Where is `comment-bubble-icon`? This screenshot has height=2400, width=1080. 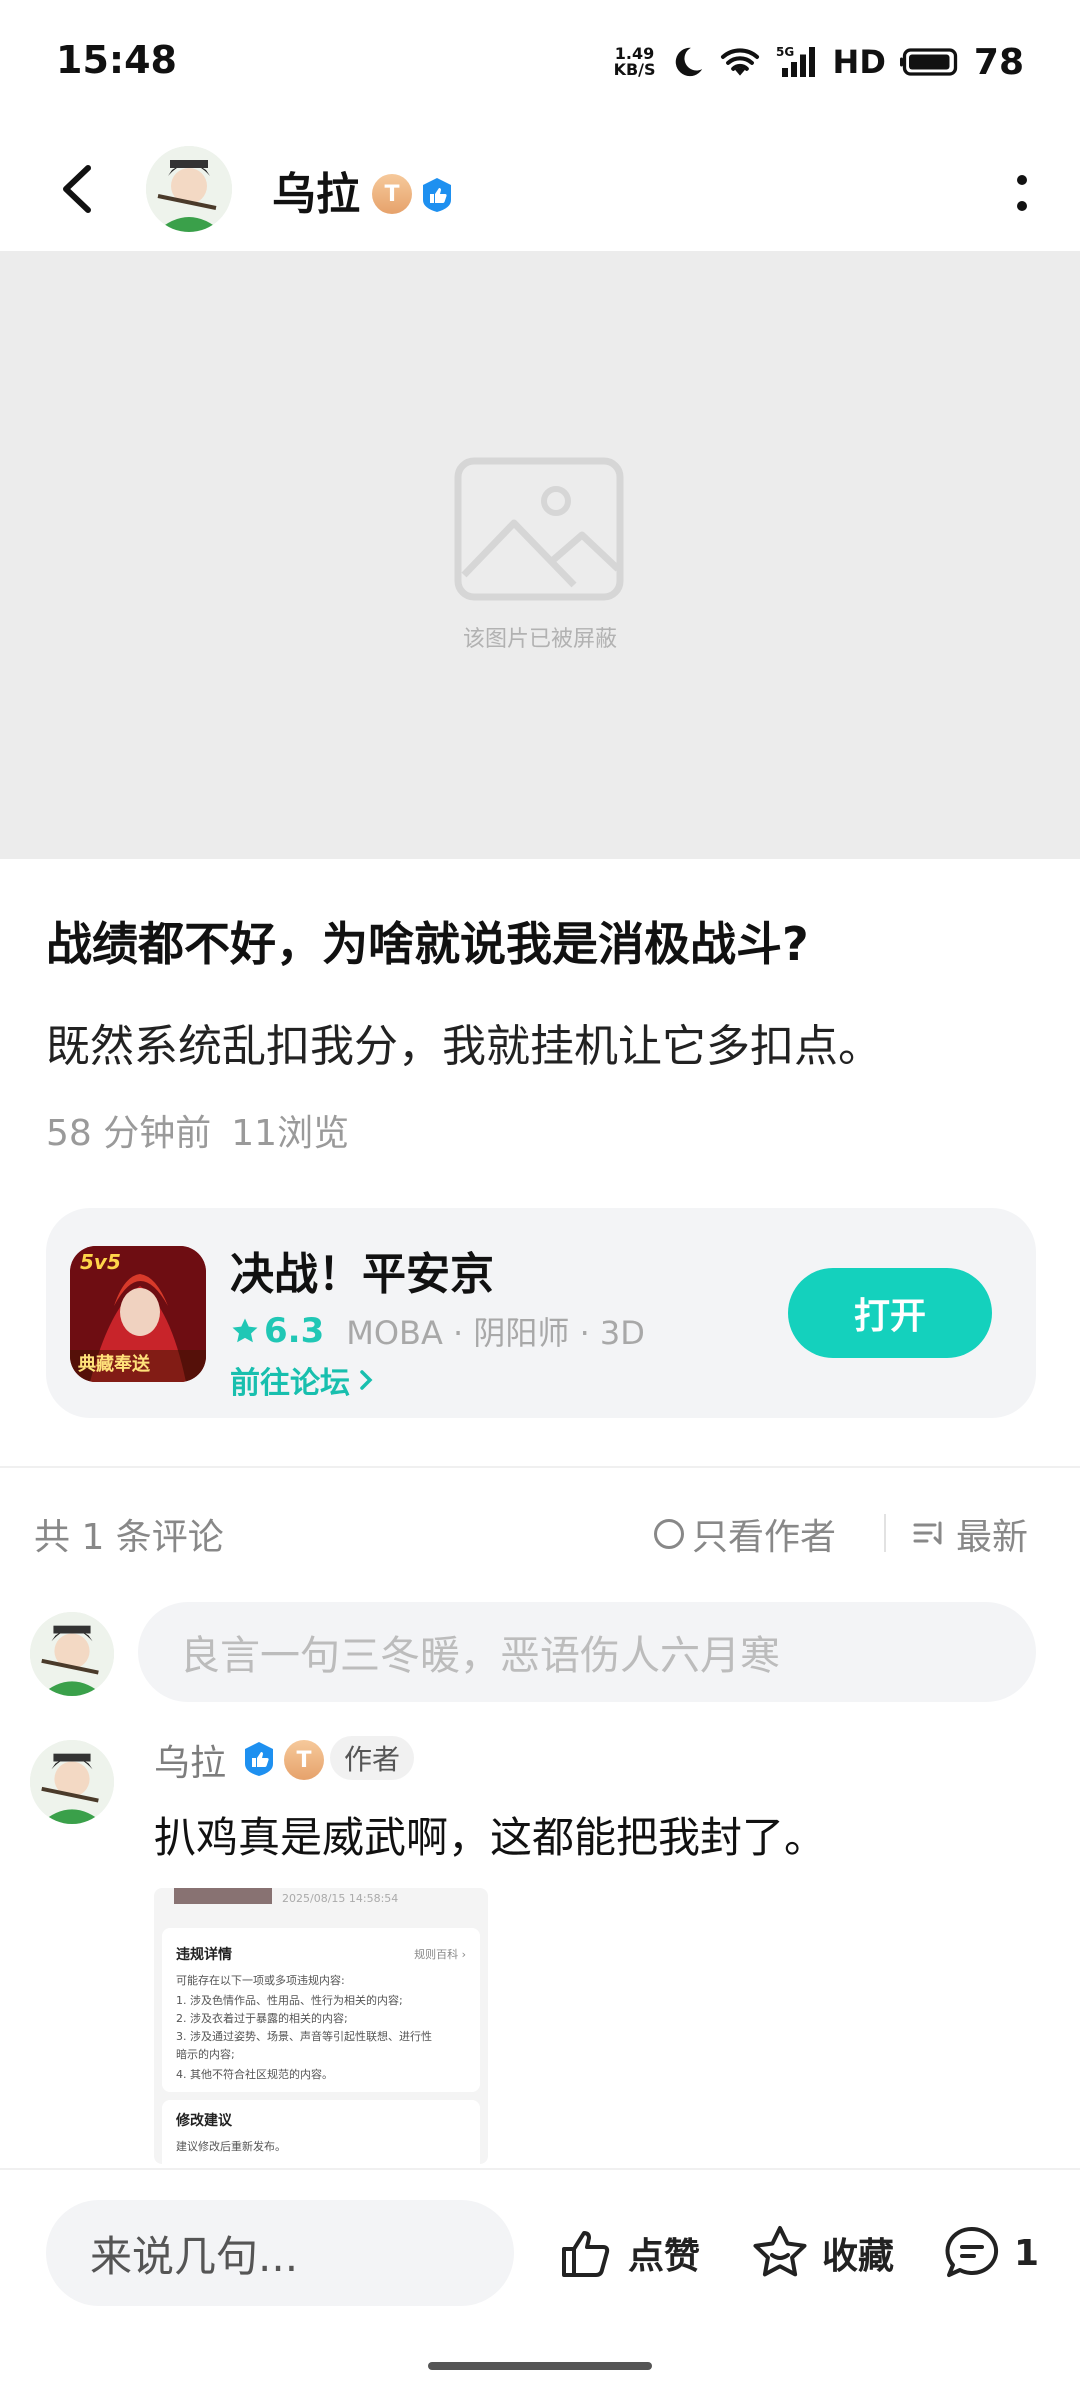 comment-bubble-icon is located at coordinates (972, 2251).